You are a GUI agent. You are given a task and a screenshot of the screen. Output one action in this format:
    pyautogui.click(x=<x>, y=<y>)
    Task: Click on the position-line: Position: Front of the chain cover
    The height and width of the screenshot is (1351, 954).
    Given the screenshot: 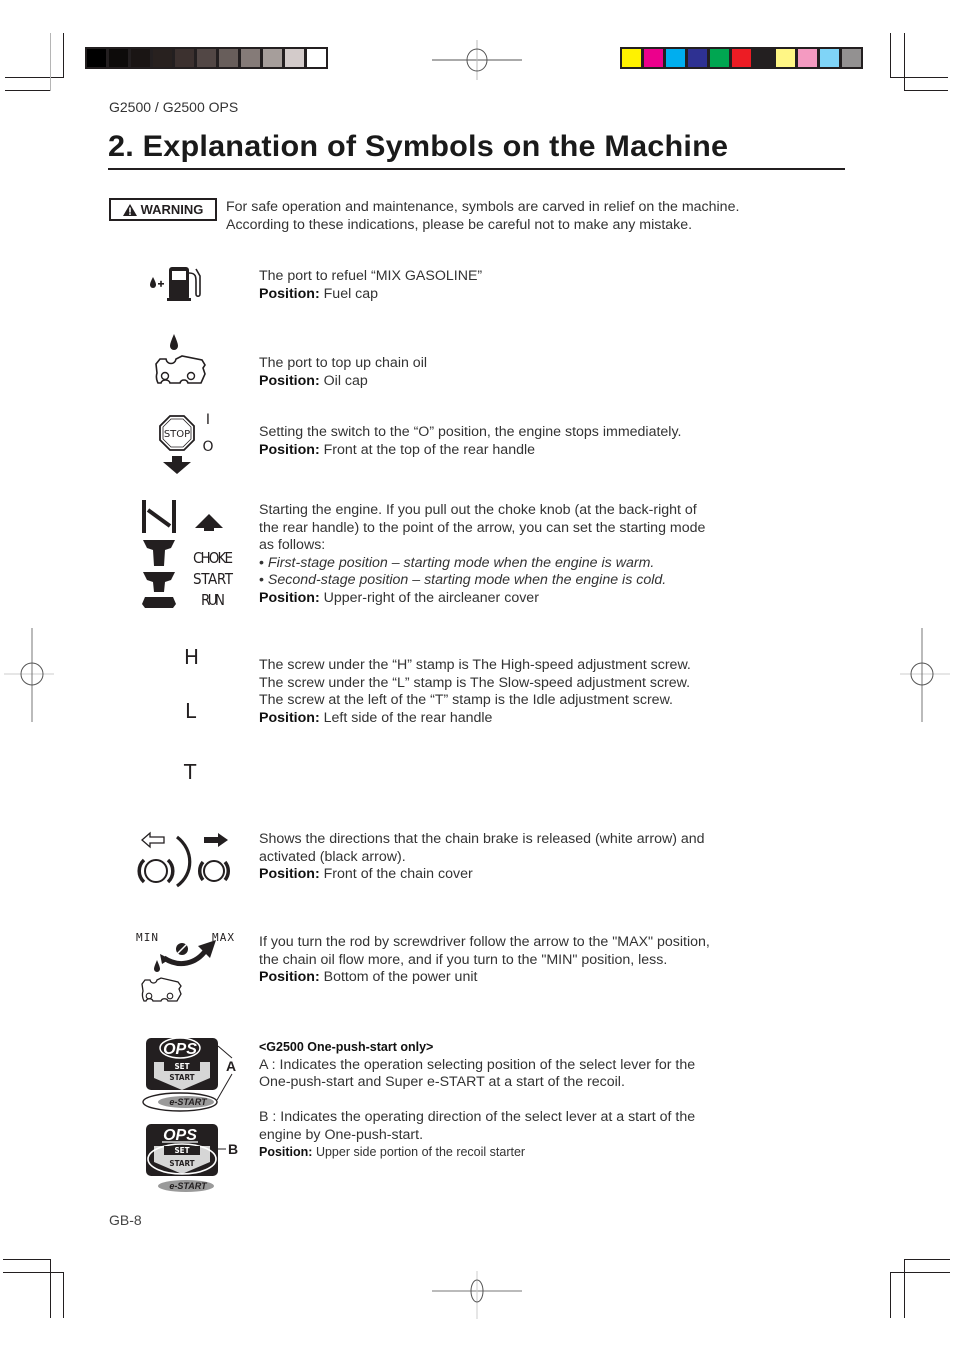 What is the action you would take?
    pyautogui.click(x=494, y=875)
    